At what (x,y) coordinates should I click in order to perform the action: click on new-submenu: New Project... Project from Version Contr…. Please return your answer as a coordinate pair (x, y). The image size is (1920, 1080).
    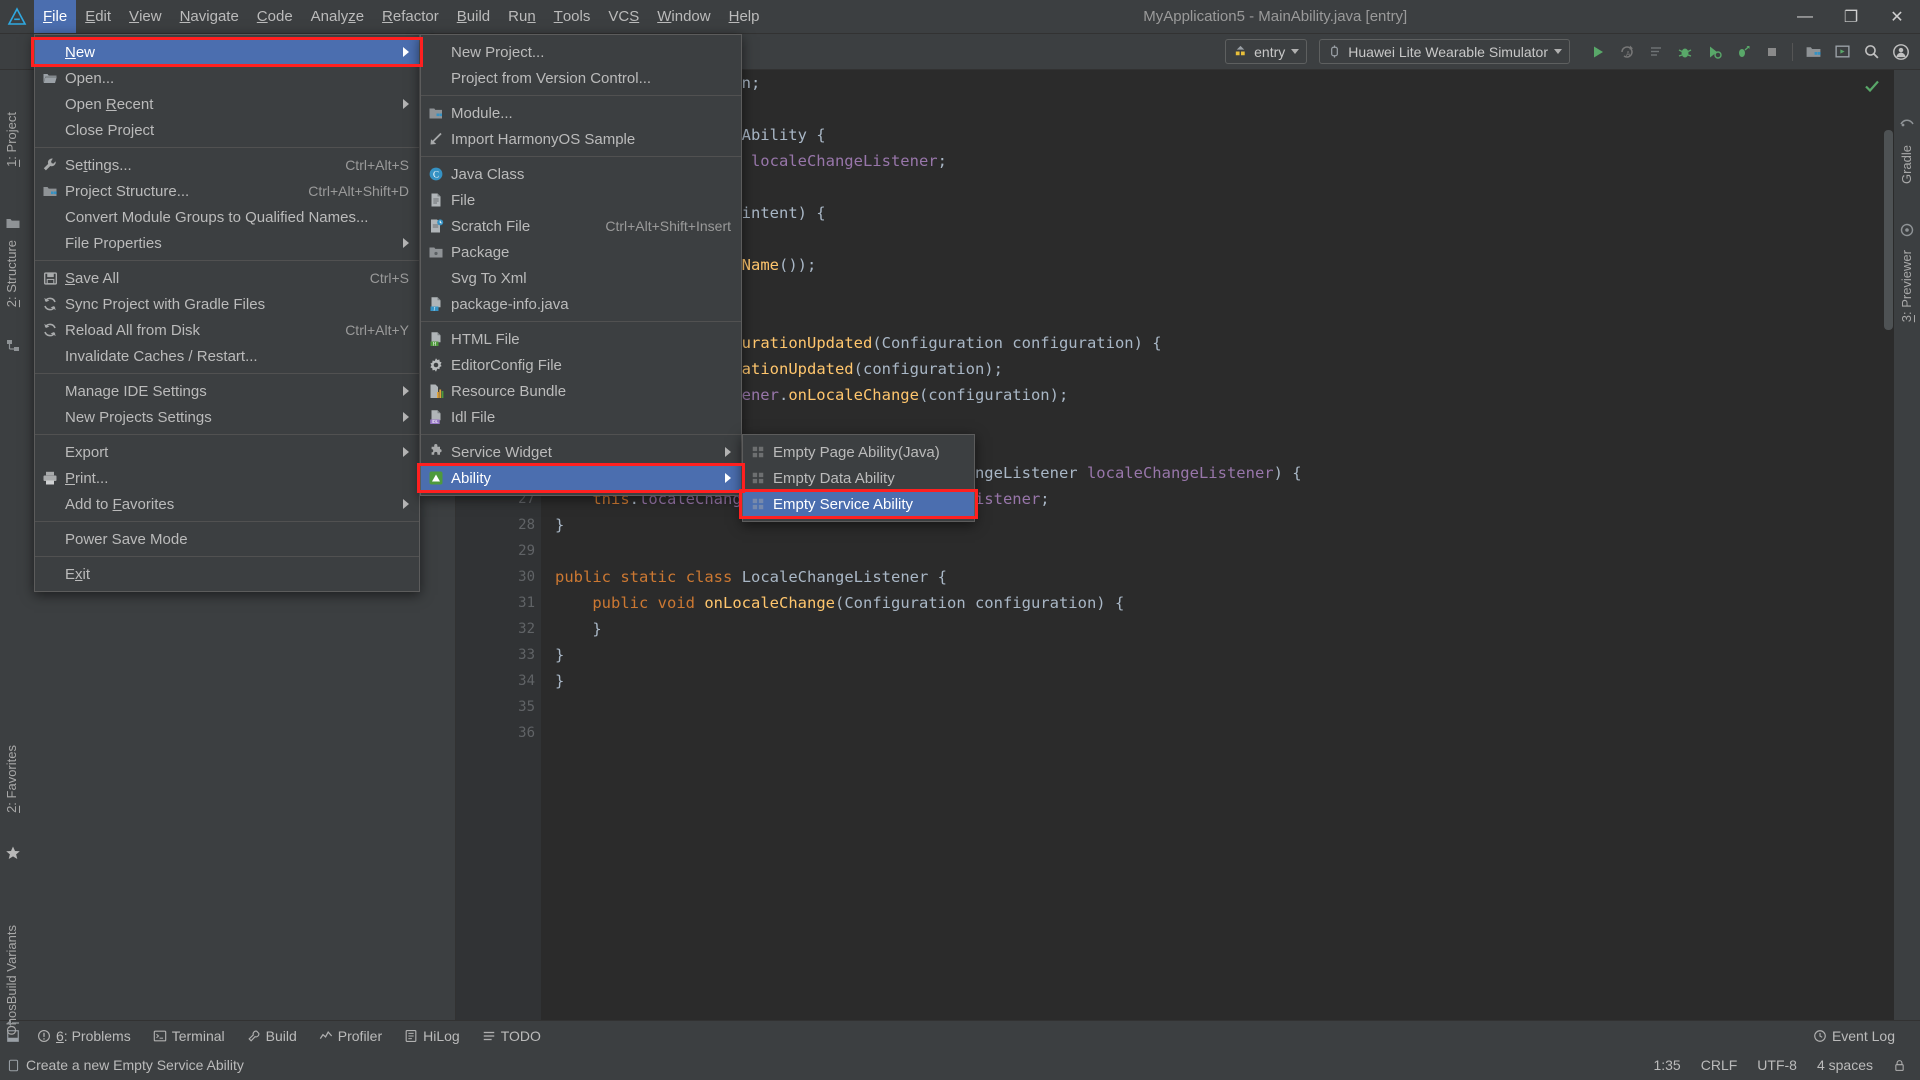
    Looking at the image, I should click on (581, 265).